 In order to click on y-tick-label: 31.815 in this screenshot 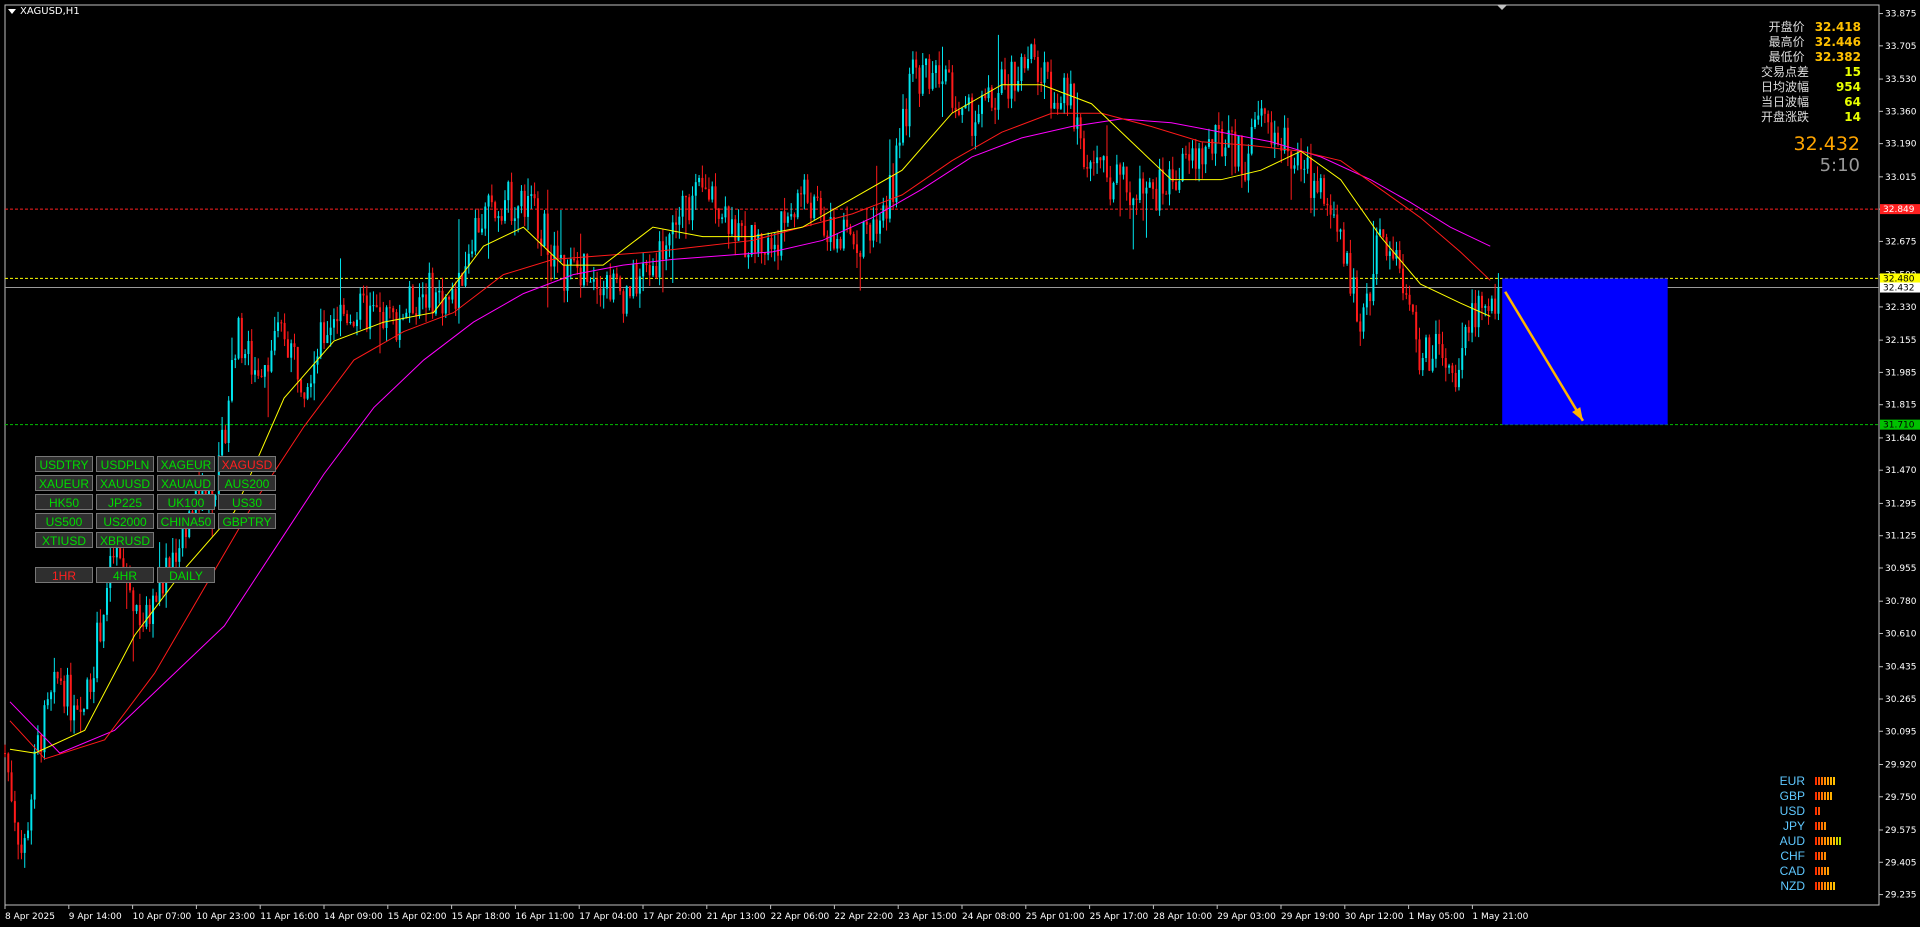, I will do `click(1901, 406)`.